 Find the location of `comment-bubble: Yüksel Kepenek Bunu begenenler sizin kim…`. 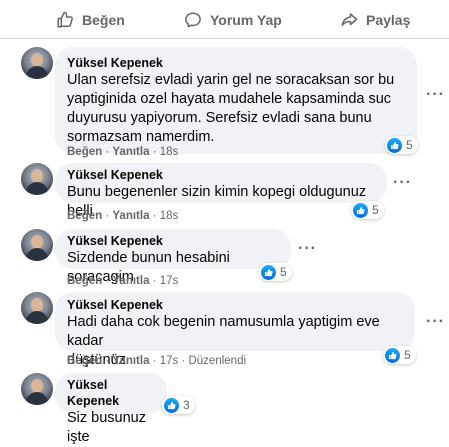

comment-bubble: Yüksel Kepenek Bunu begenenler sizin kim… is located at coordinates (221, 191).